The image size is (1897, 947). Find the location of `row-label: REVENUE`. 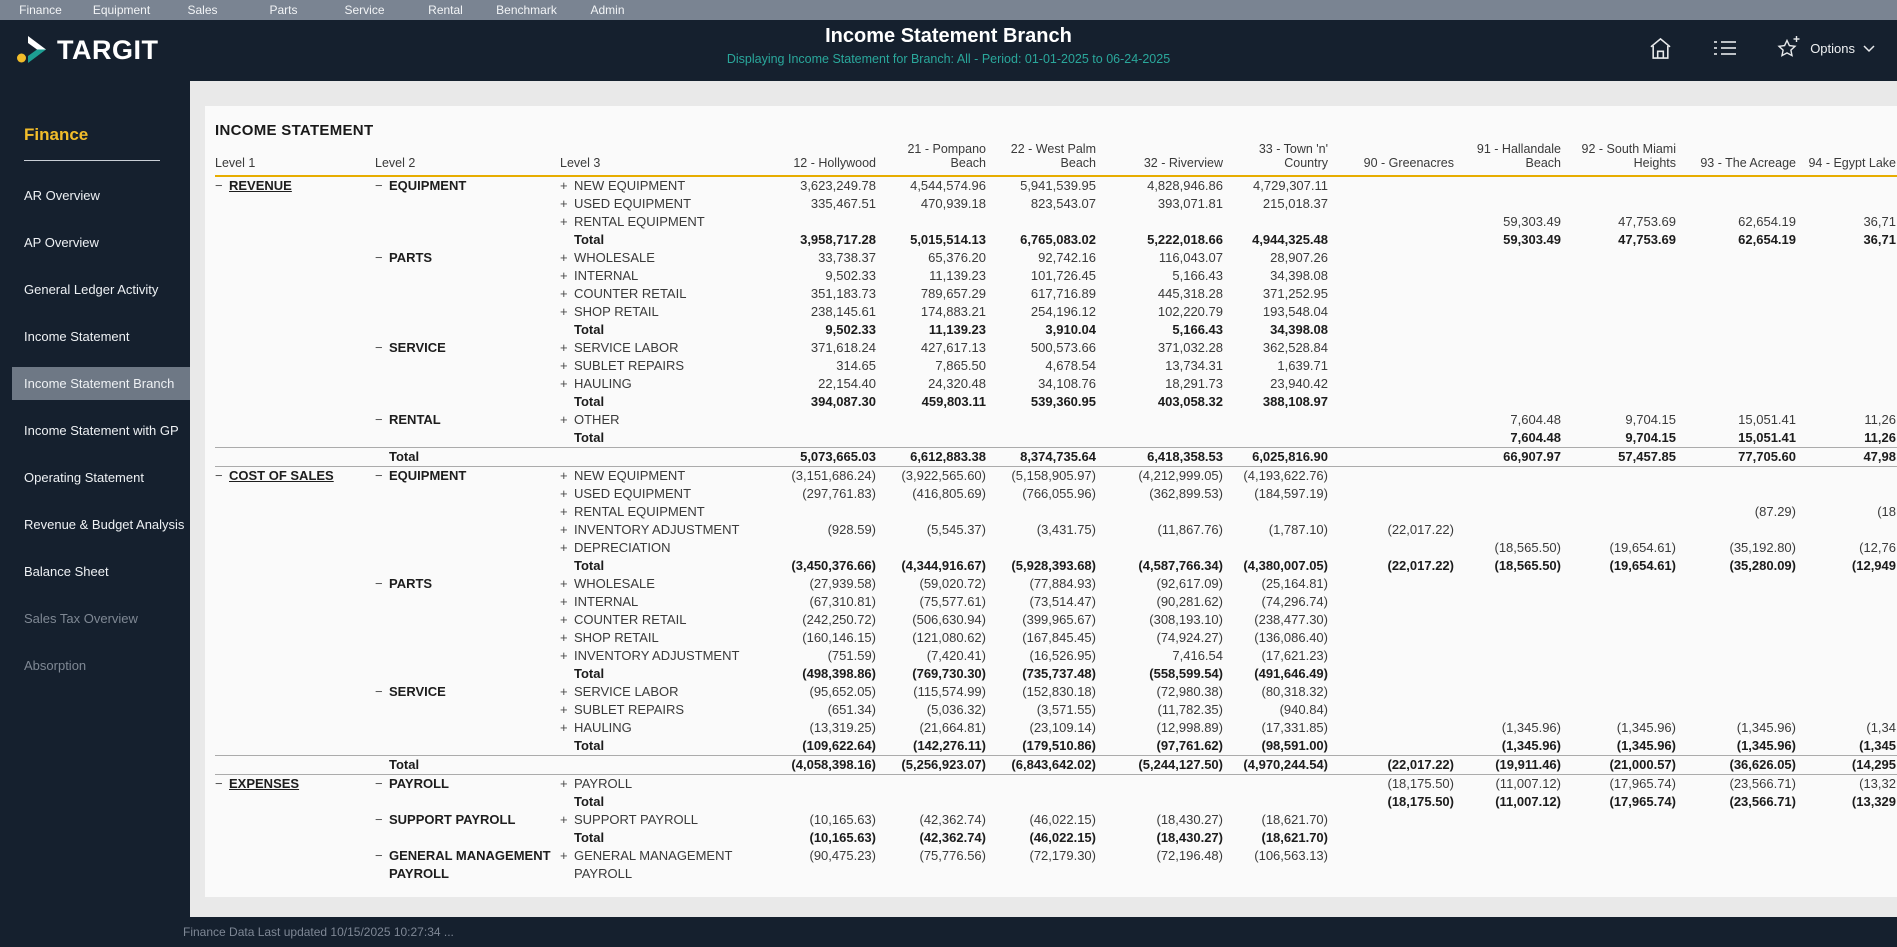

row-label: REVENUE is located at coordinates (260, 186).